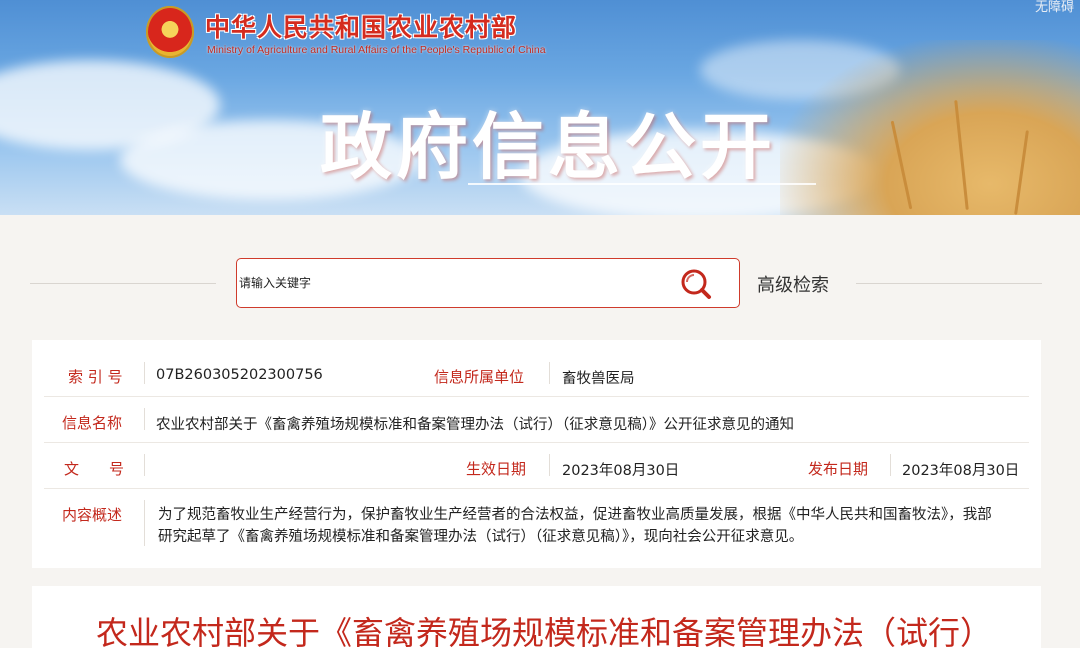  Describe the element at coordinates (92, 515) in the screenshot. I see `summary-label: 内容概述` at that location.